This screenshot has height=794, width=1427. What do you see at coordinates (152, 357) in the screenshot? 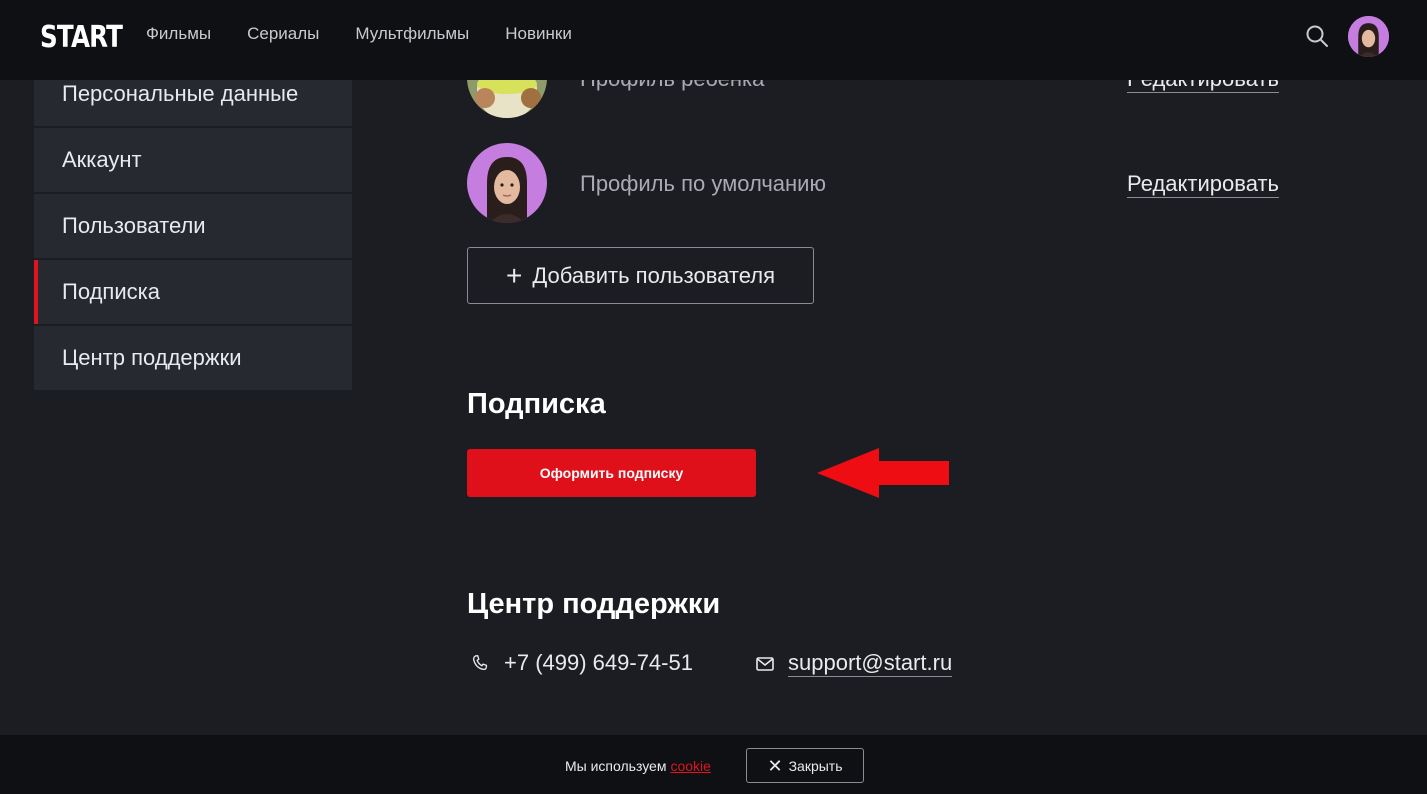
I see `sidebar-item-label: Центр поддержки` at bounding box center [152, 357].